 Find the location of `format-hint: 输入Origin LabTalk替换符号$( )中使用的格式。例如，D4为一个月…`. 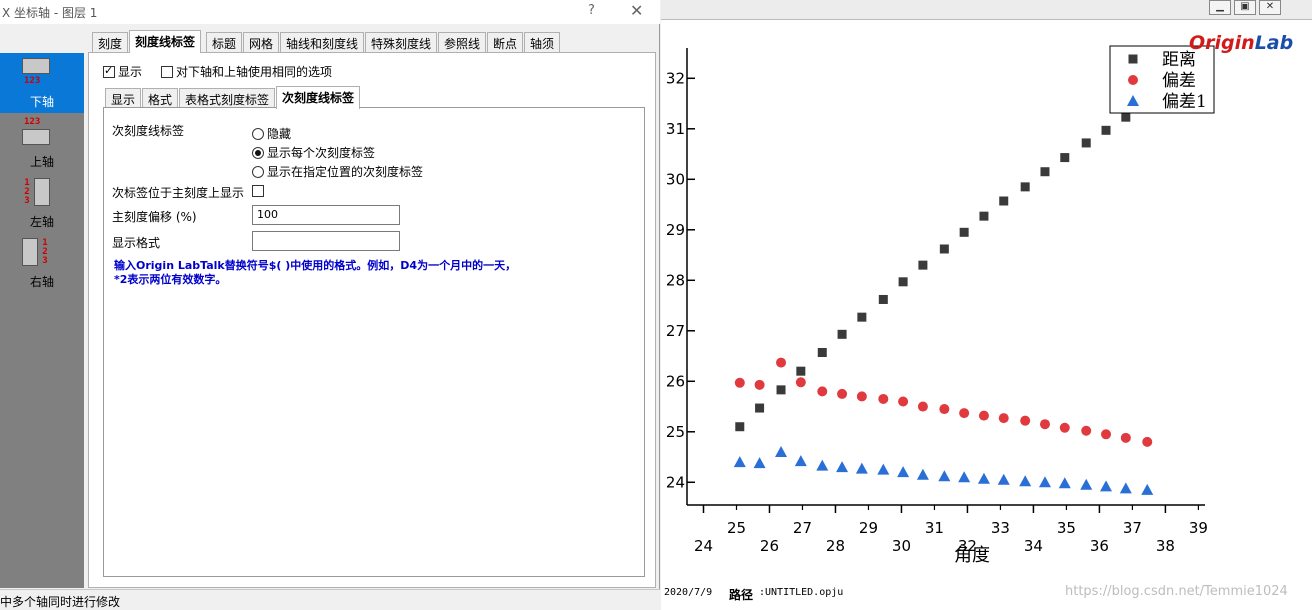

format-hint: 输入Origin LabTalk替换符号$( )中使用的格式。例如，D4为一个月… is located at coordinates (315, 272).